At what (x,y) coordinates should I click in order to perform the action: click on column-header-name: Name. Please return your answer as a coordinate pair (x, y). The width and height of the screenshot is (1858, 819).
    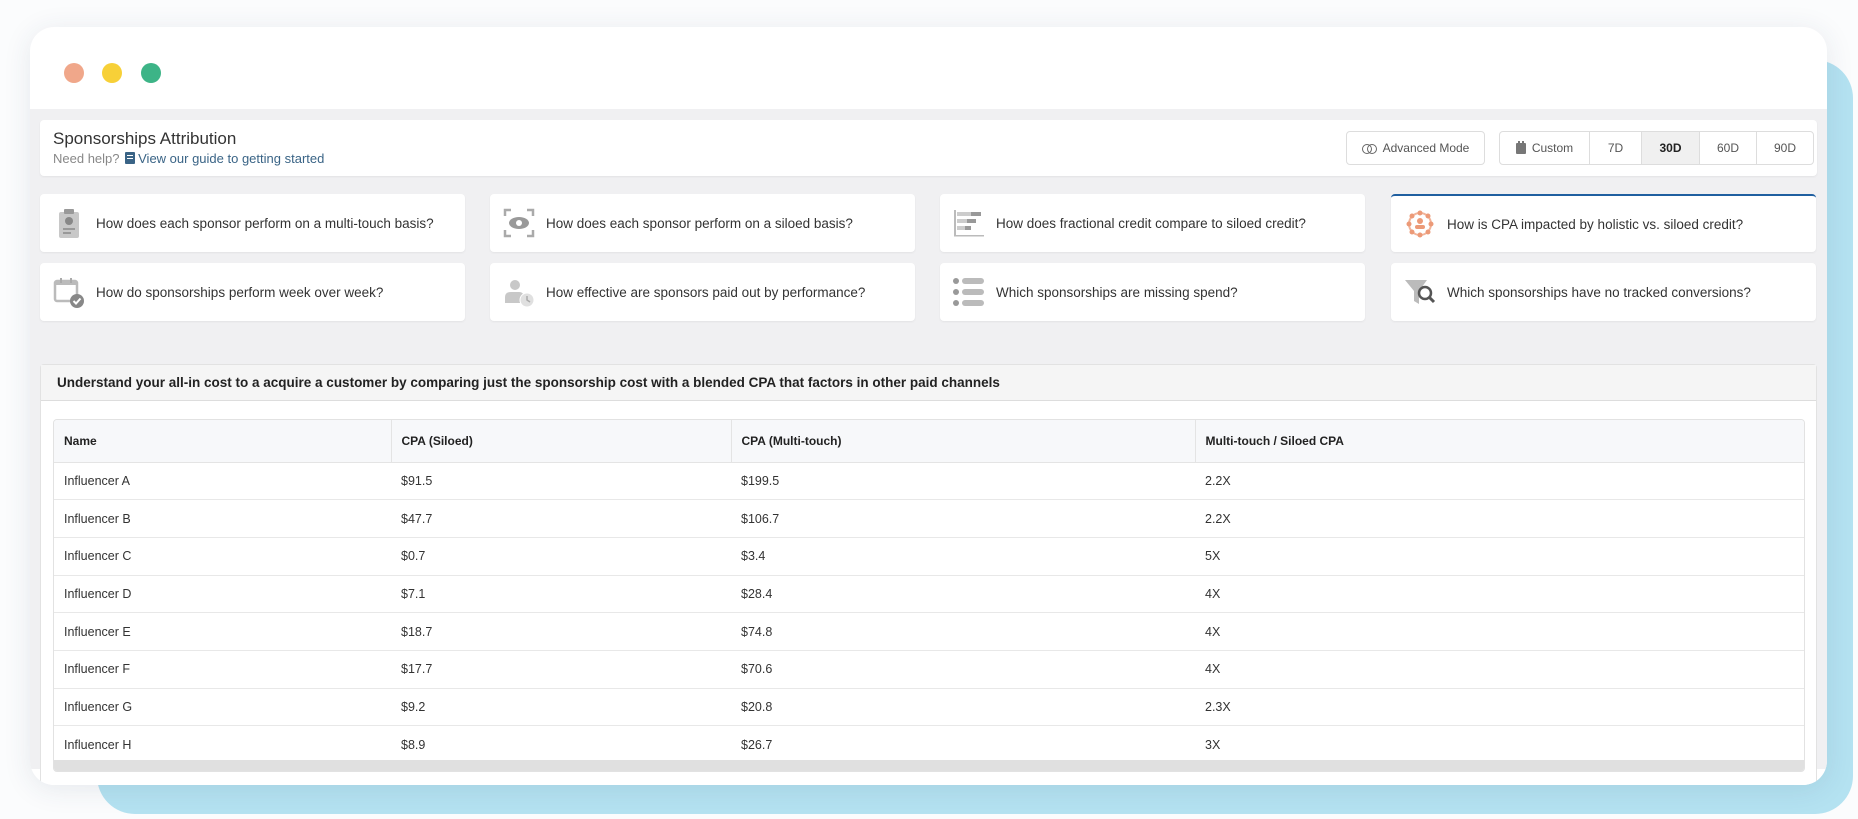
    Looking at the image, I should click on (223, 441).